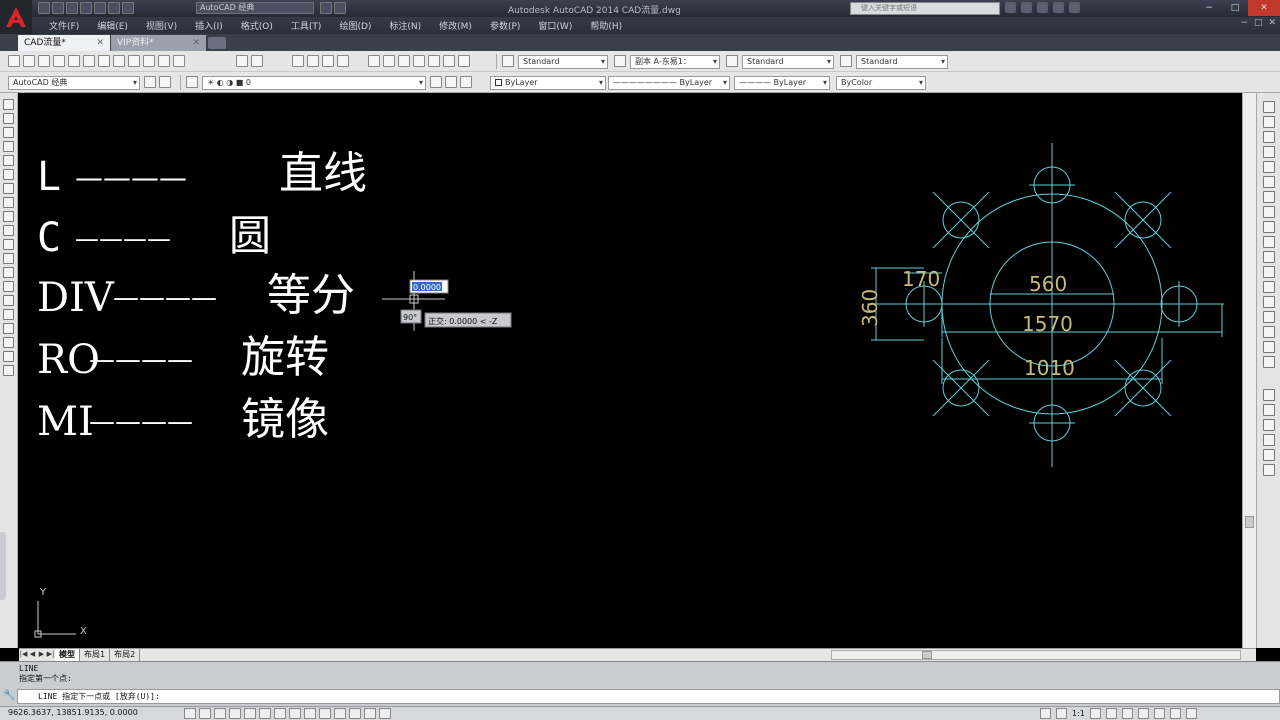 The width and height of the screenshot is (1280, 720). I want to click on maximize-button: □, so click(1235, 8).